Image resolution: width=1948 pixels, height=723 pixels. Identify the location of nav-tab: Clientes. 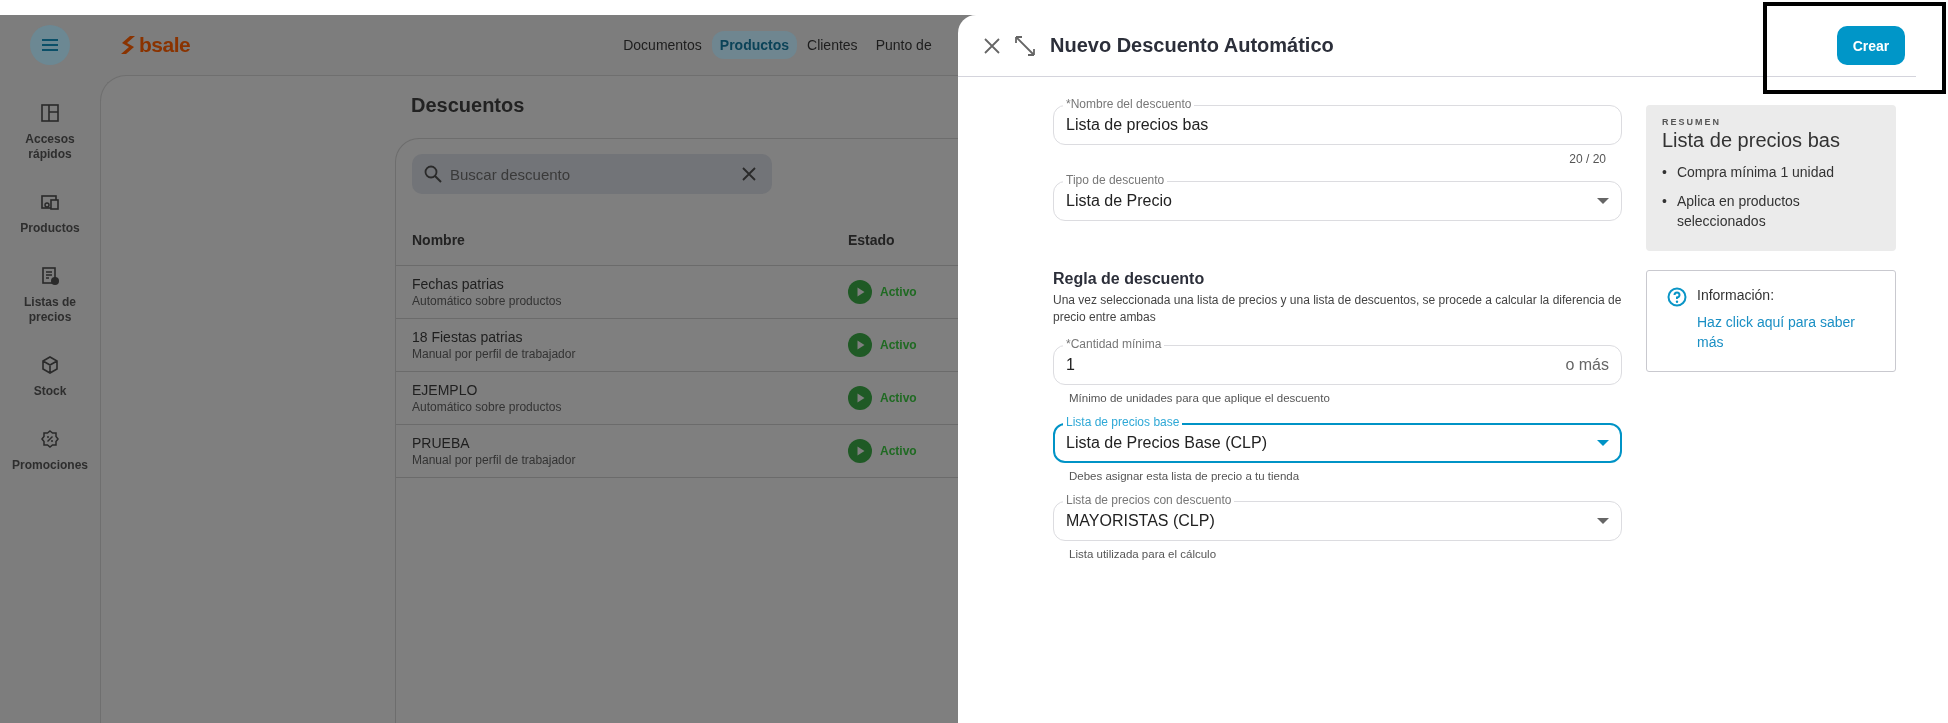
(832, 45).